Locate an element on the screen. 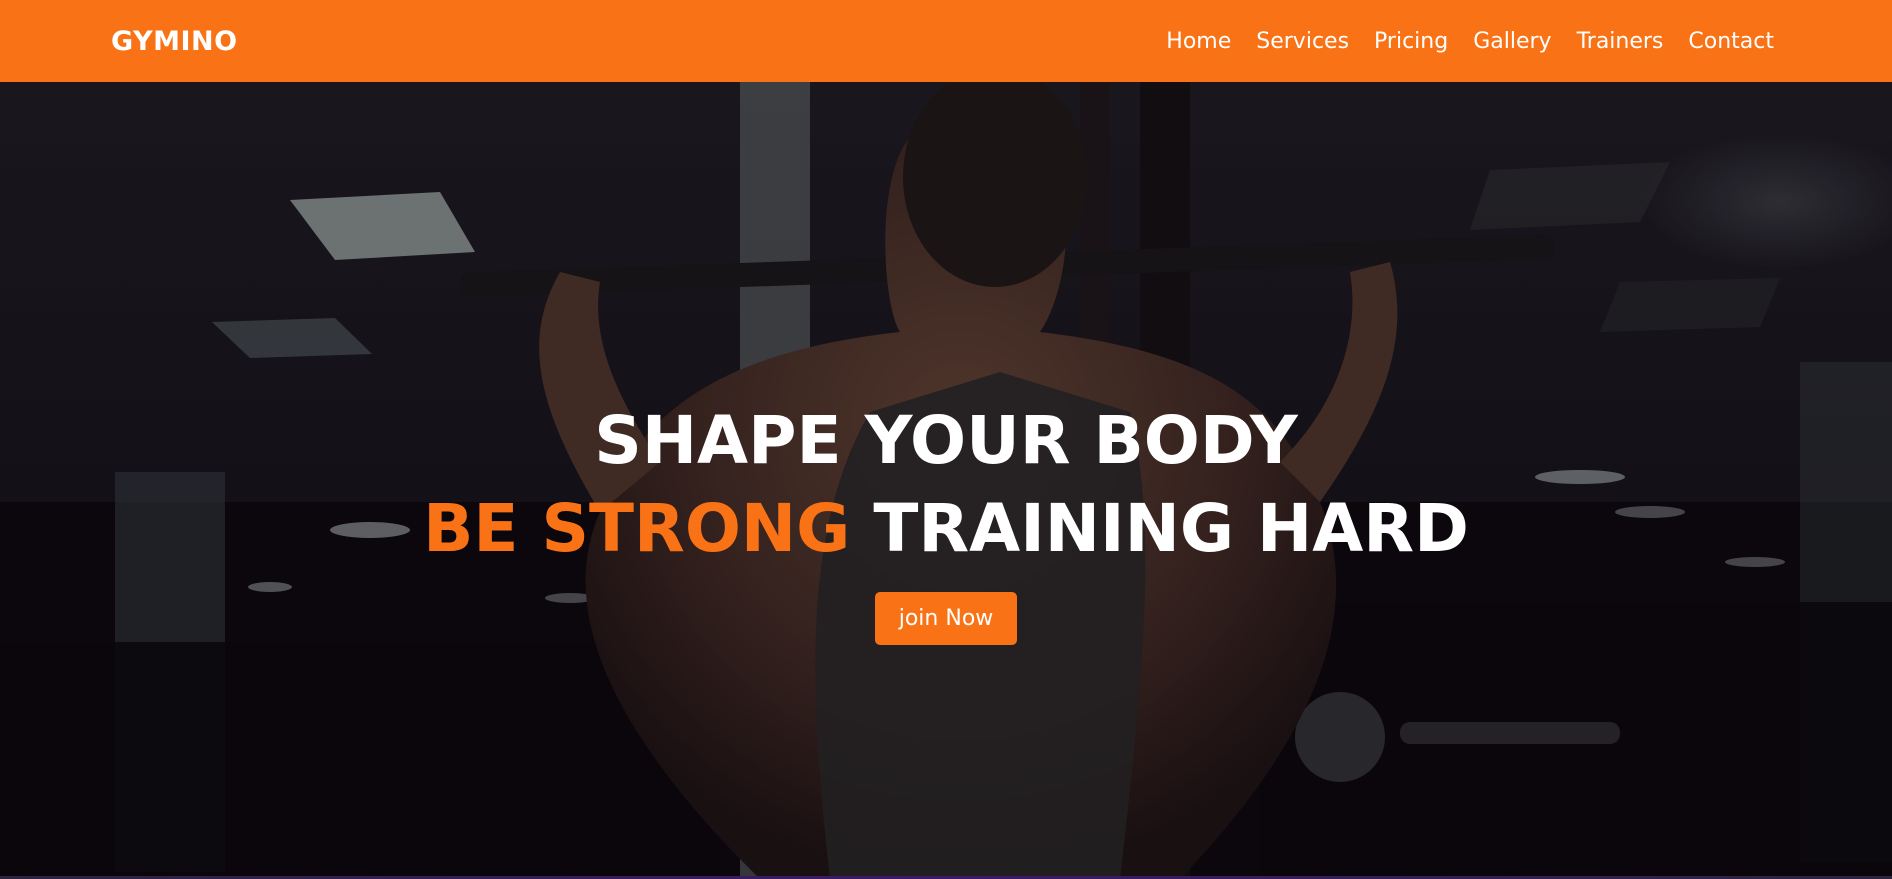 Image resolution: width=1892 pixels, height=879 pixels. nav-link-home: Home is located at coordinates (1198, 41).